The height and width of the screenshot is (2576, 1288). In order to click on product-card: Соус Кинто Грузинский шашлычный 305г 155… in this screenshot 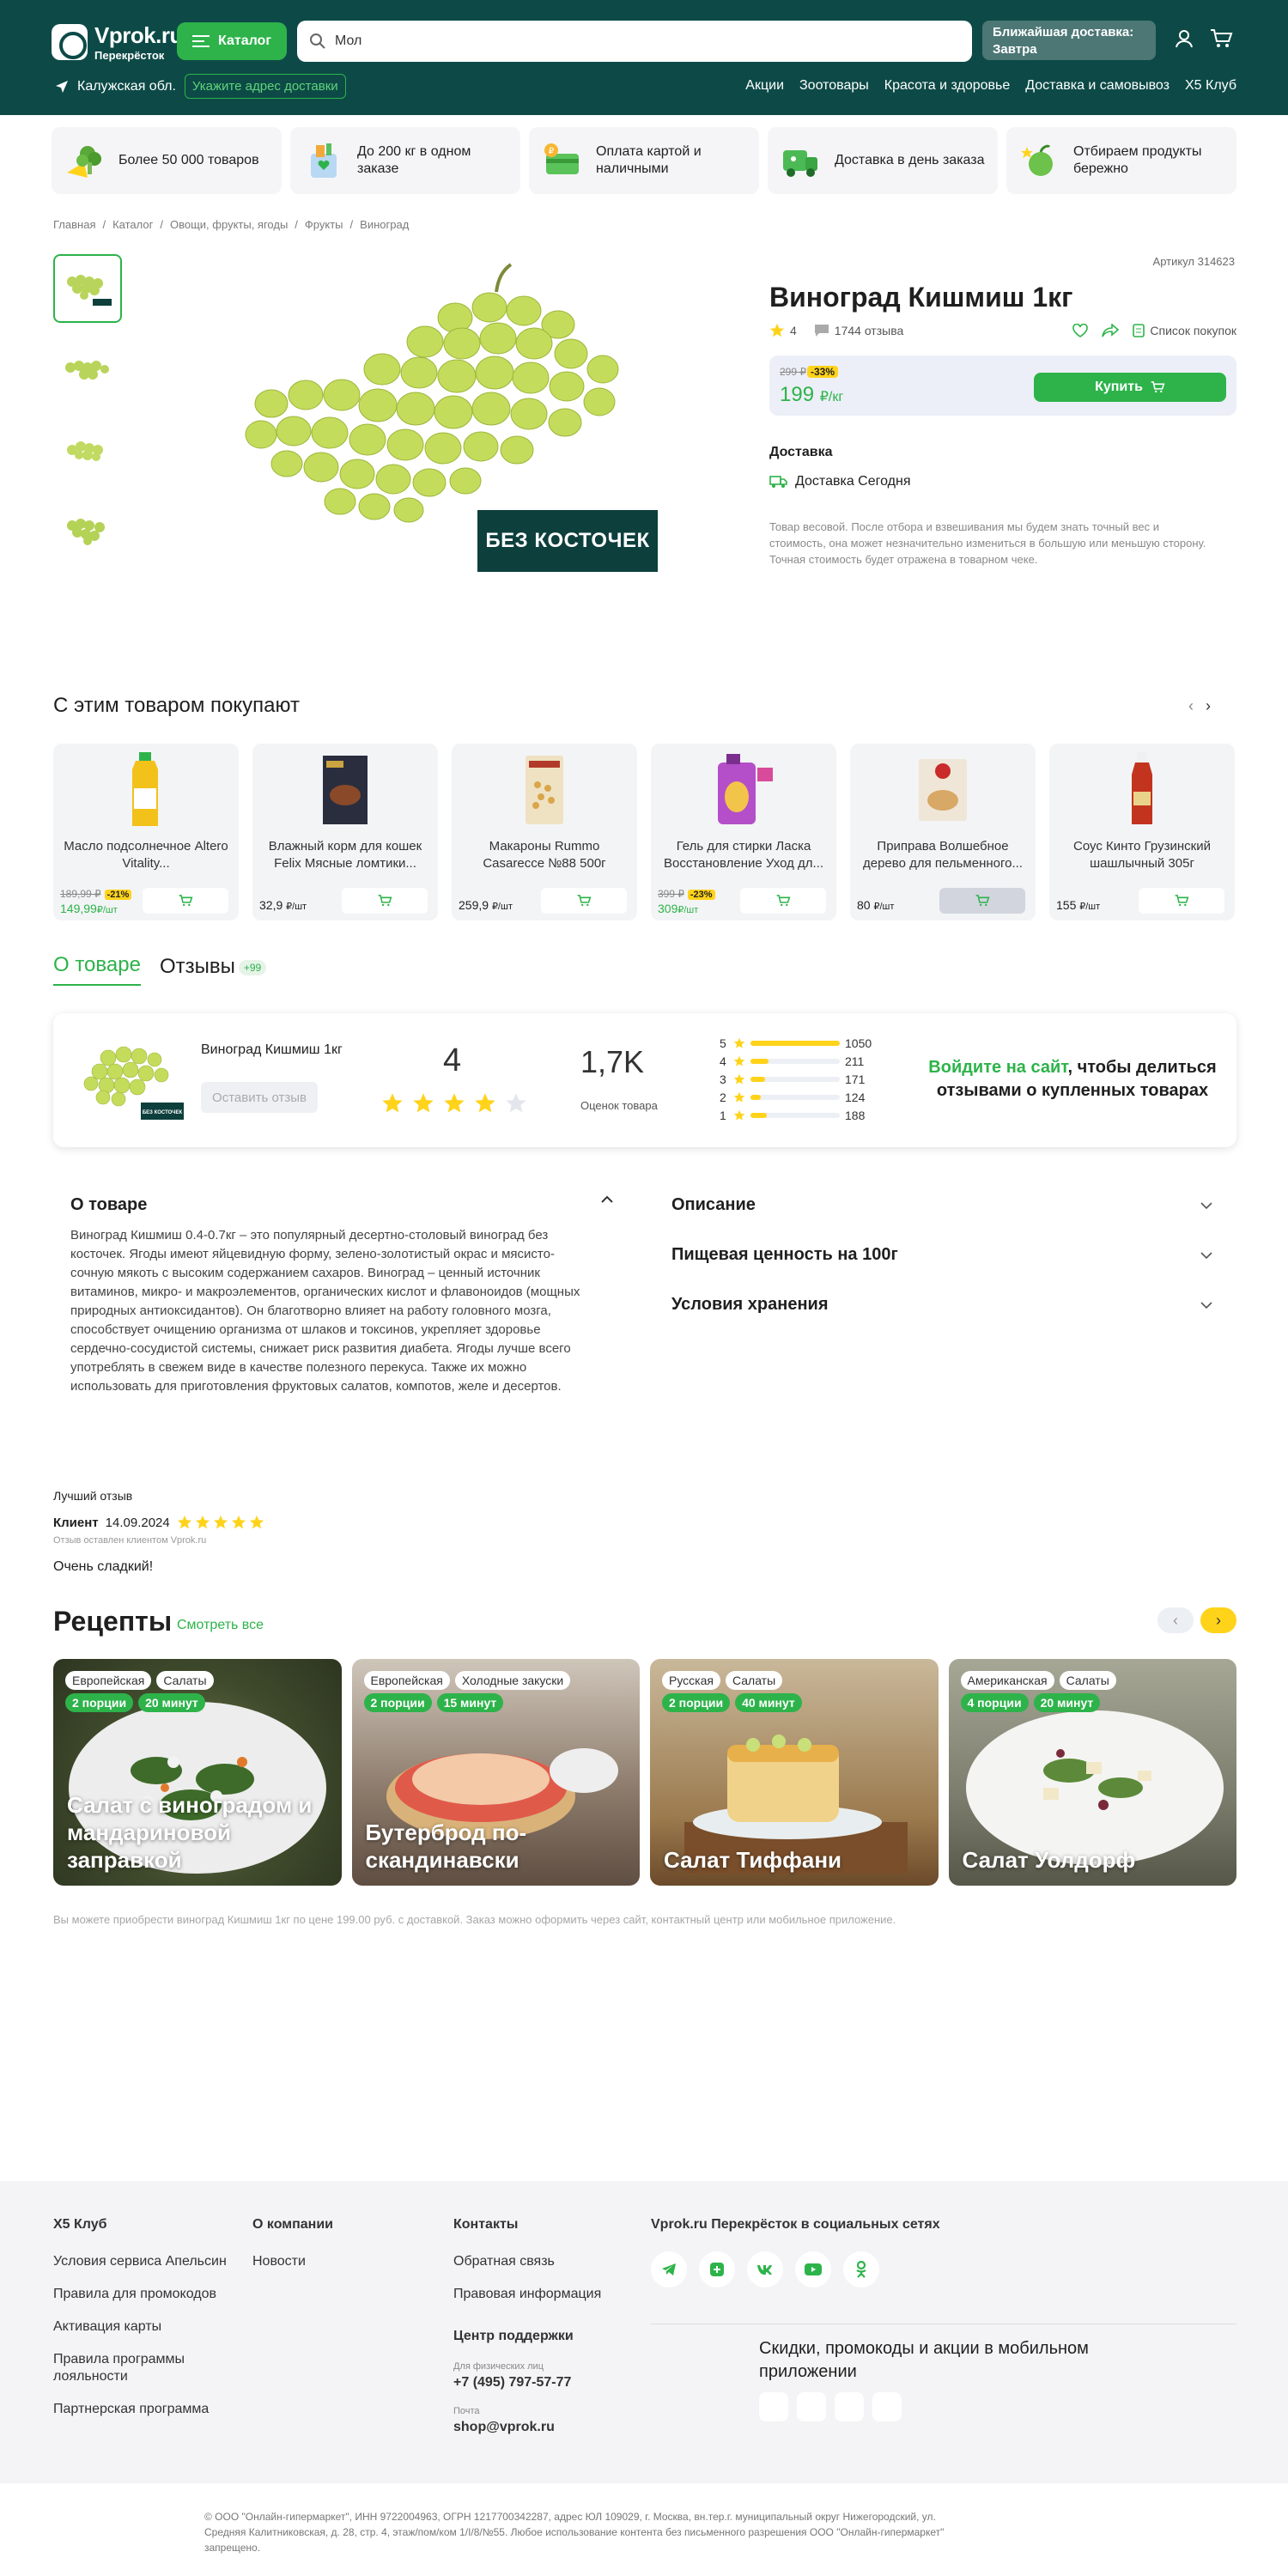, I will do `click(1142, 832)`.